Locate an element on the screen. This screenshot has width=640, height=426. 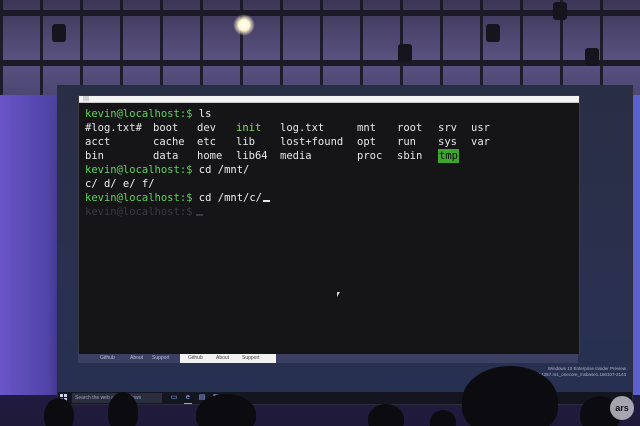
shell-command: ls is located at coordinates (202, 114).